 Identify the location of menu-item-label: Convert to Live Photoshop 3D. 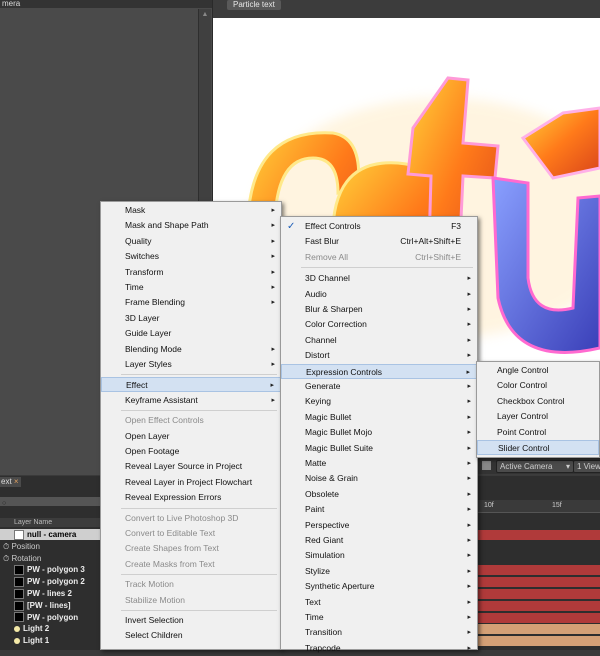
(182, 517).